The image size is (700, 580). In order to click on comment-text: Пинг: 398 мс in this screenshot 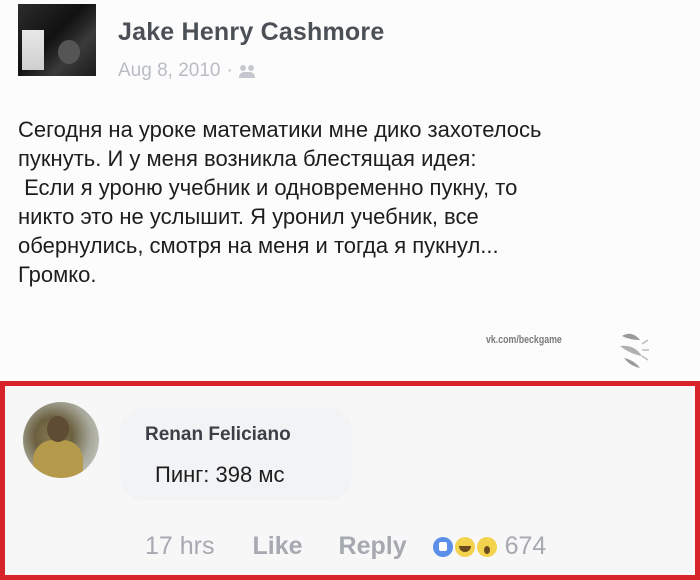, I will do `click(220, 474)`.